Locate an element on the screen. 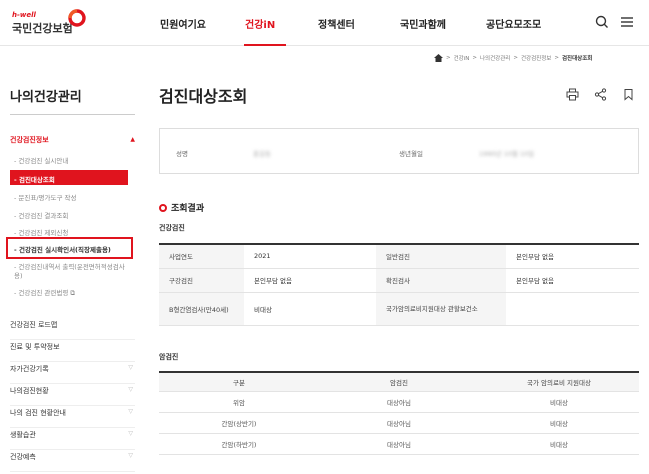  table-cell: 사업연도 is located at coordinates (201, 256).